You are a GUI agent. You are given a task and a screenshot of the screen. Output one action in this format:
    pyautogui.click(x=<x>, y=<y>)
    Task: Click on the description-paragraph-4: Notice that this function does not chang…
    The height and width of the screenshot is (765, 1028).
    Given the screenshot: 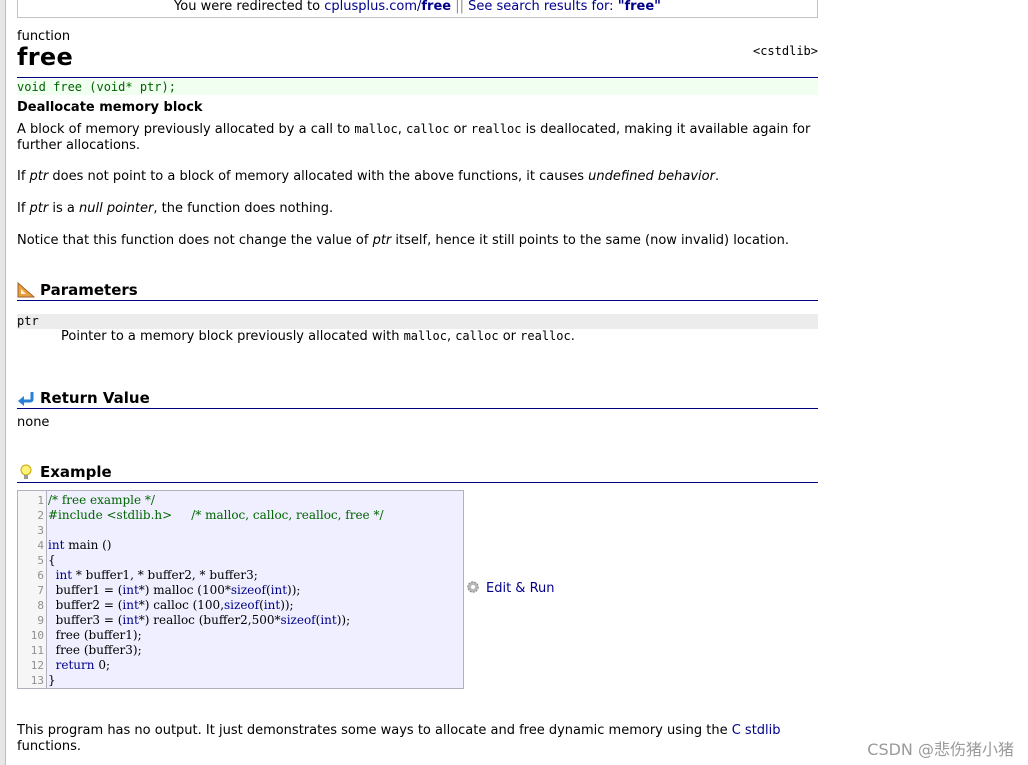 What is the action you would take?
    pyautogui.click(x=417, y=241)
    